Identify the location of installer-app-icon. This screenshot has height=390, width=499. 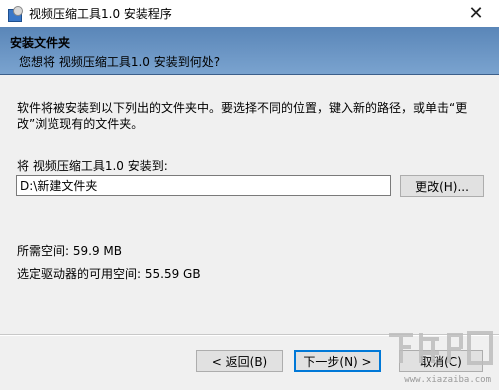
(15, 13).